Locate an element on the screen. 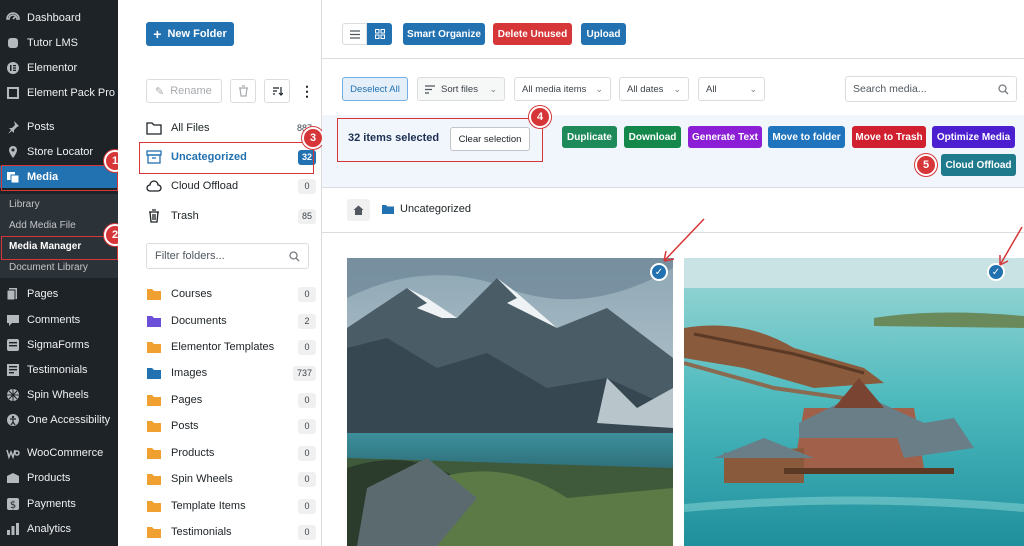  location-icon is located at coordinates (13, 152).